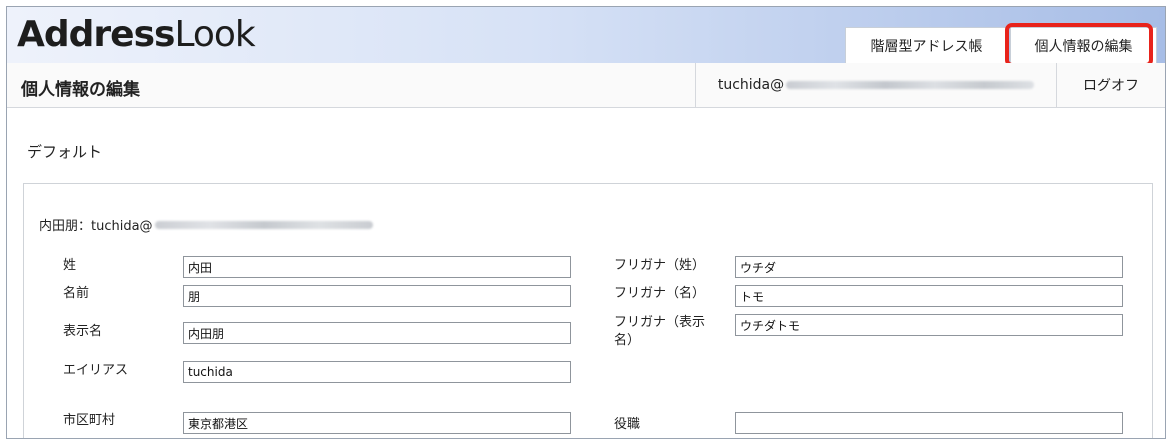 The width and height of the screenshot is (1173, 445). I want to click on signed-in-user: tuchida@, so click(876, 85).